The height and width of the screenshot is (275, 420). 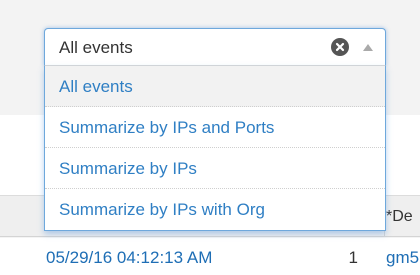 What do you see at coordinates (402, 258) in the screenshot?
I see `host-link: gm5` at bounding box center [402, 258].